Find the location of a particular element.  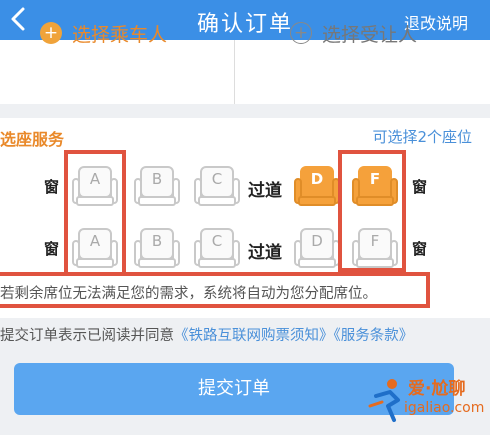

seat-row2-d: D is located at coordinates (317, 248).